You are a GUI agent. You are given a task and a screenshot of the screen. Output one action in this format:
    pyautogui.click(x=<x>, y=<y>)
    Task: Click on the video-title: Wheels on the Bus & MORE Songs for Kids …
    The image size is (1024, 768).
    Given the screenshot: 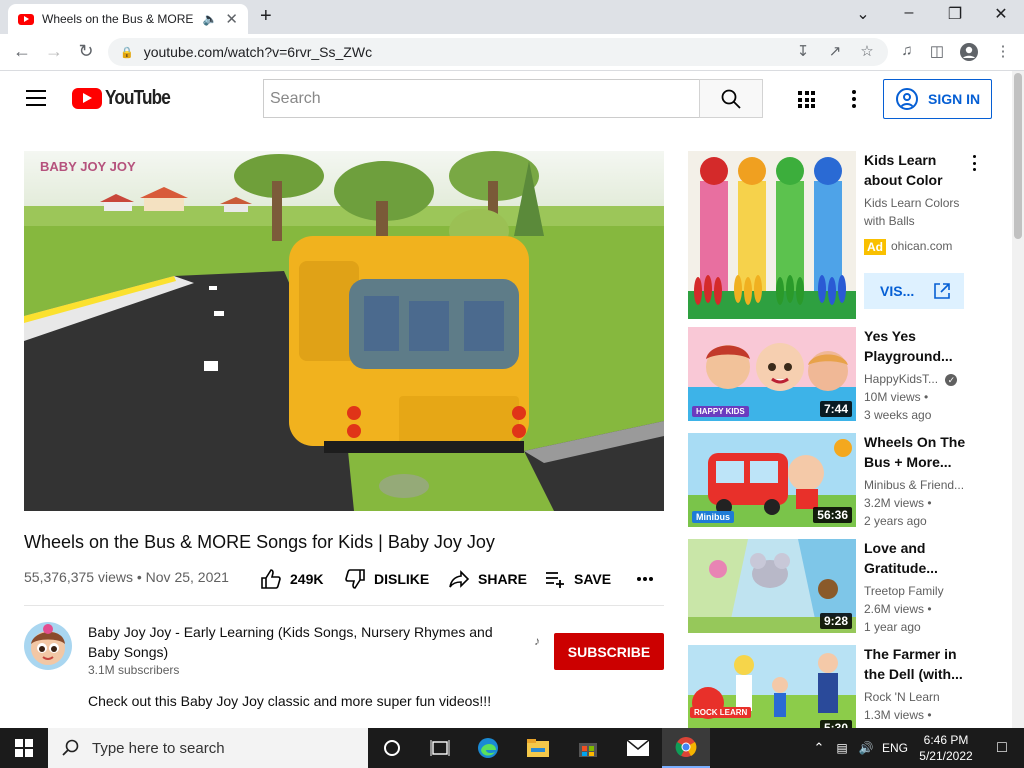 What is the action you would take?
    pyautogui.click(x=259, y=542)
    